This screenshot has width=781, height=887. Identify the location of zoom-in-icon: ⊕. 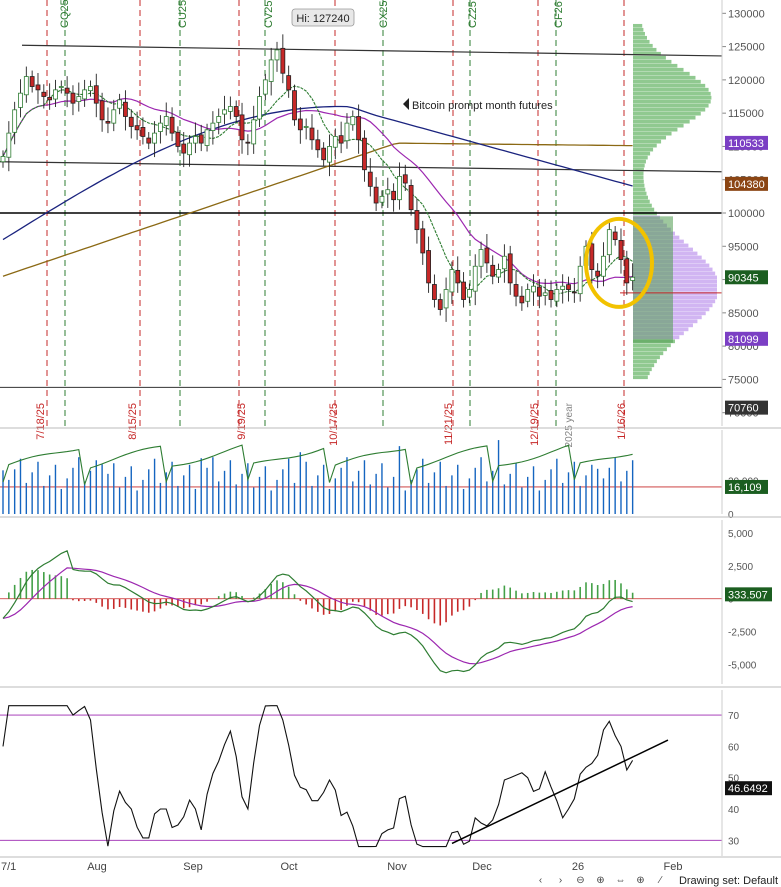
(600, 880).